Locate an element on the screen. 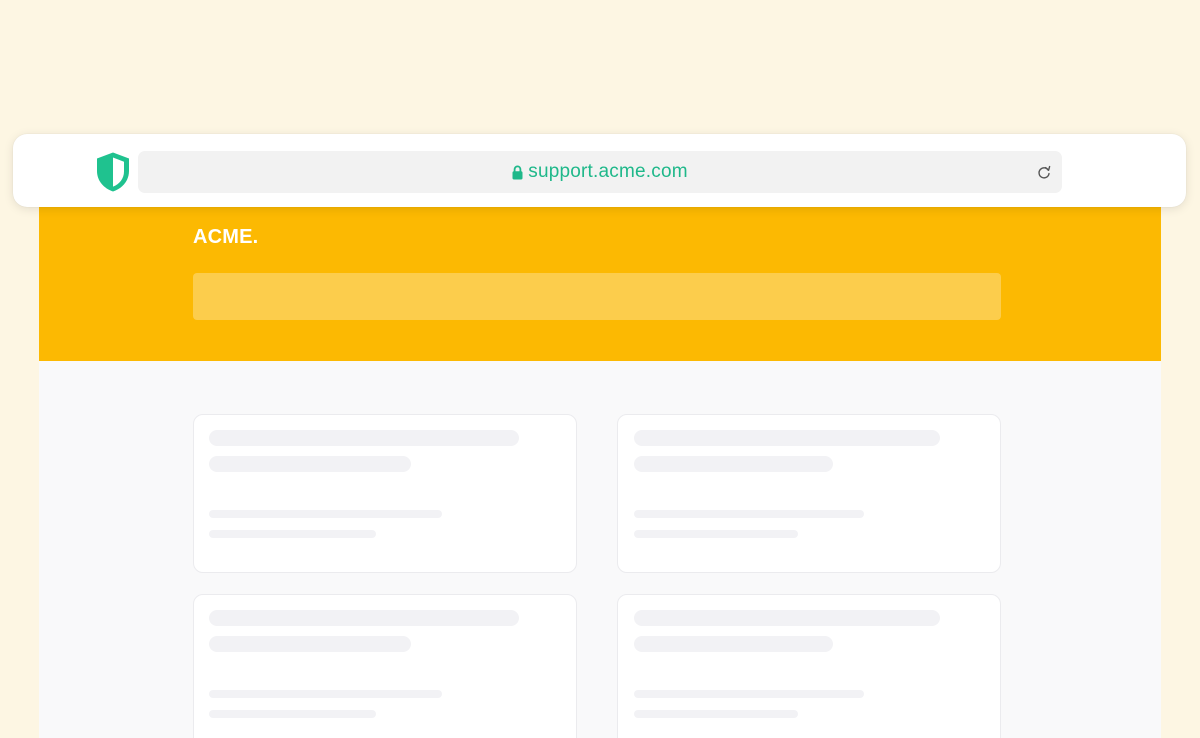 The image size is (1200, 738). shield-icon is located at coordinates (113, 172).